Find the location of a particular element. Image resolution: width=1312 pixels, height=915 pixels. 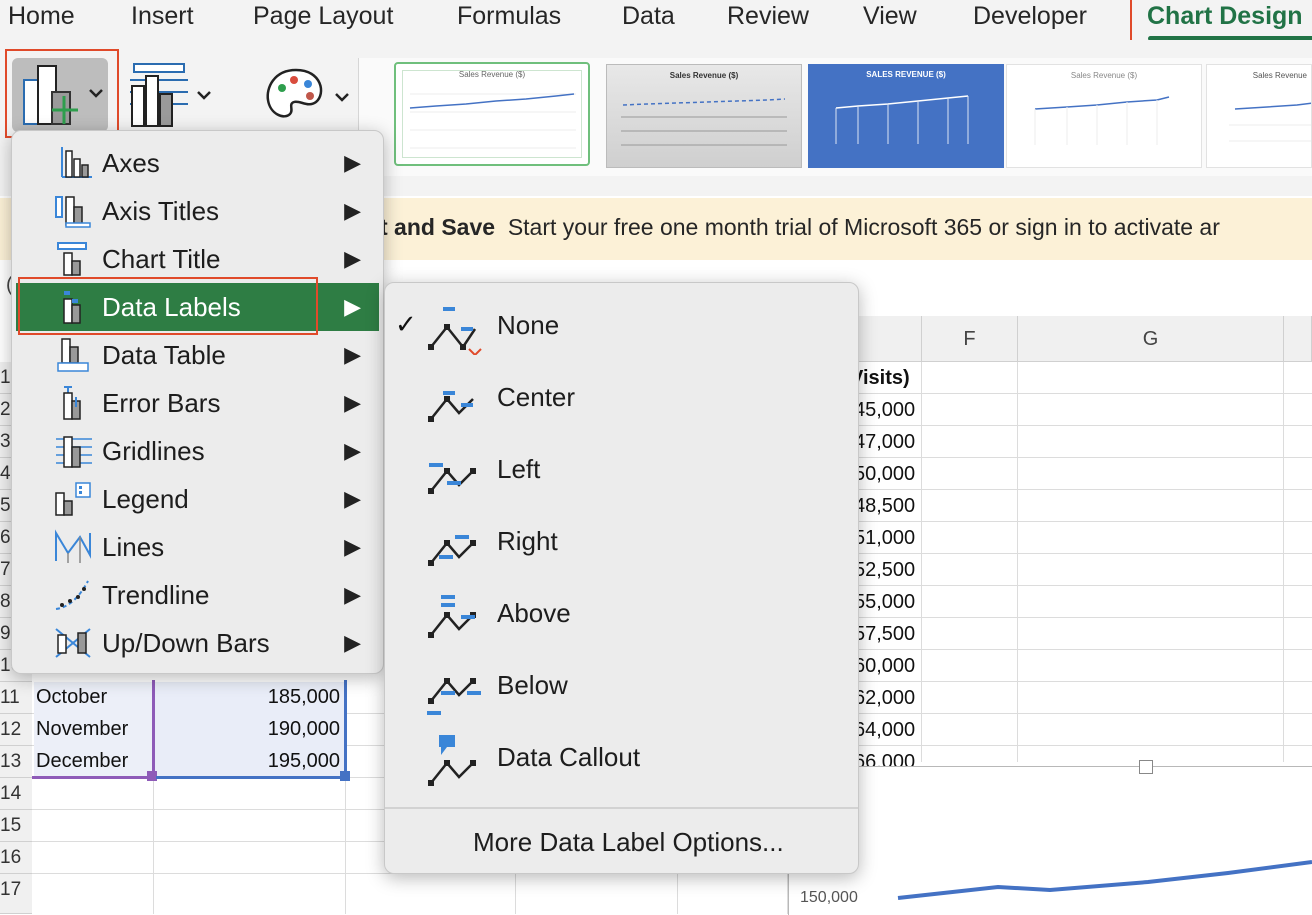

menu-item-axis-titles: Axis Titles ▶ is located at coordinates (197, 211).